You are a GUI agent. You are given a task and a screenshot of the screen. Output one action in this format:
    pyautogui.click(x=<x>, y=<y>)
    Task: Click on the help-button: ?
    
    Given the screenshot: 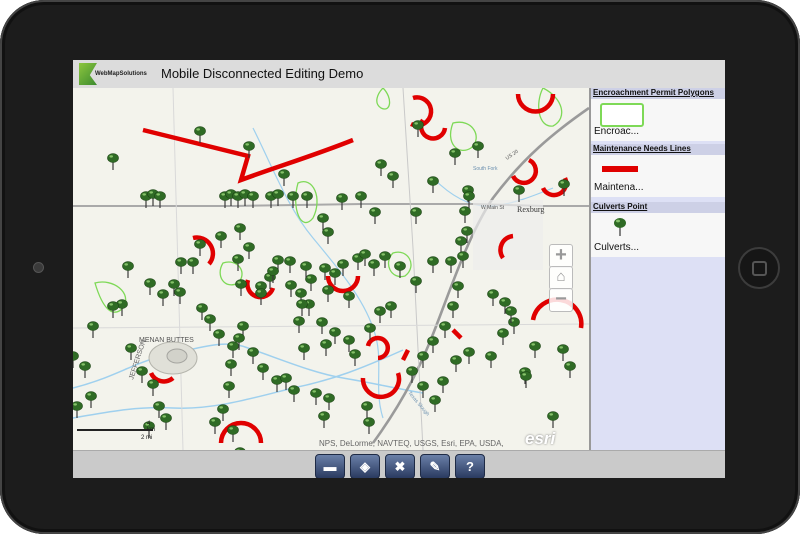 What is the action you would take?
    pyautogui.click(x=470, y=466)
    